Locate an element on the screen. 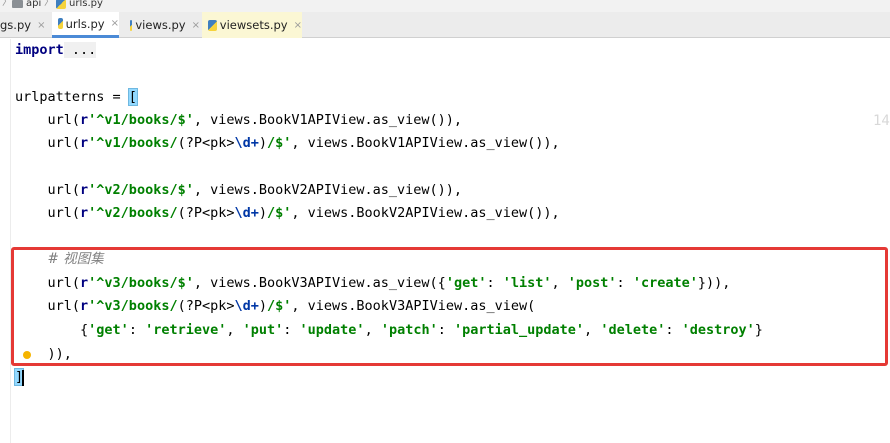  string-literal: 'retrieve' is located at coordinates (186, 330).